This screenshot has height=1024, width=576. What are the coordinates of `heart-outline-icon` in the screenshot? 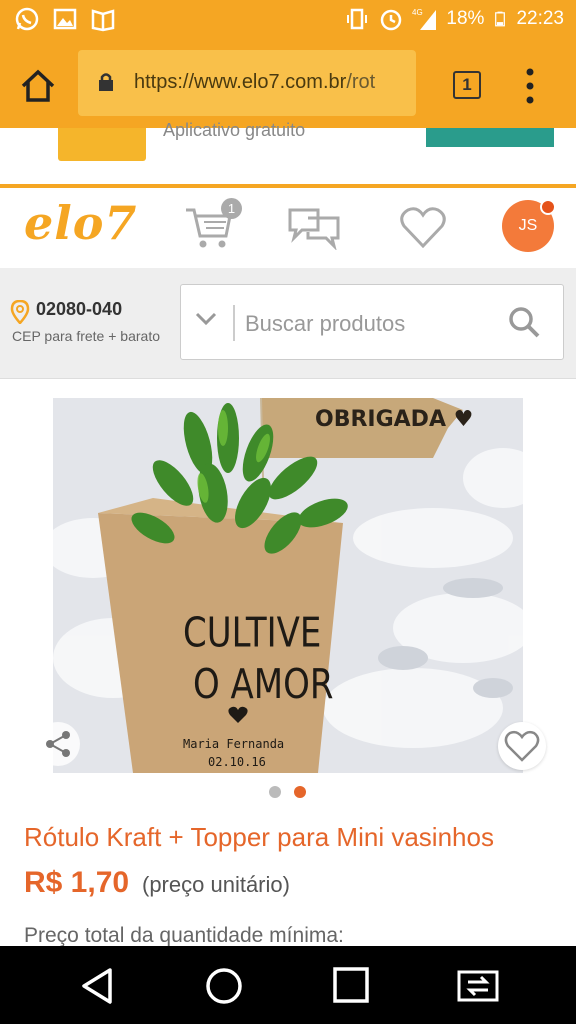 It's located at (522, 746).